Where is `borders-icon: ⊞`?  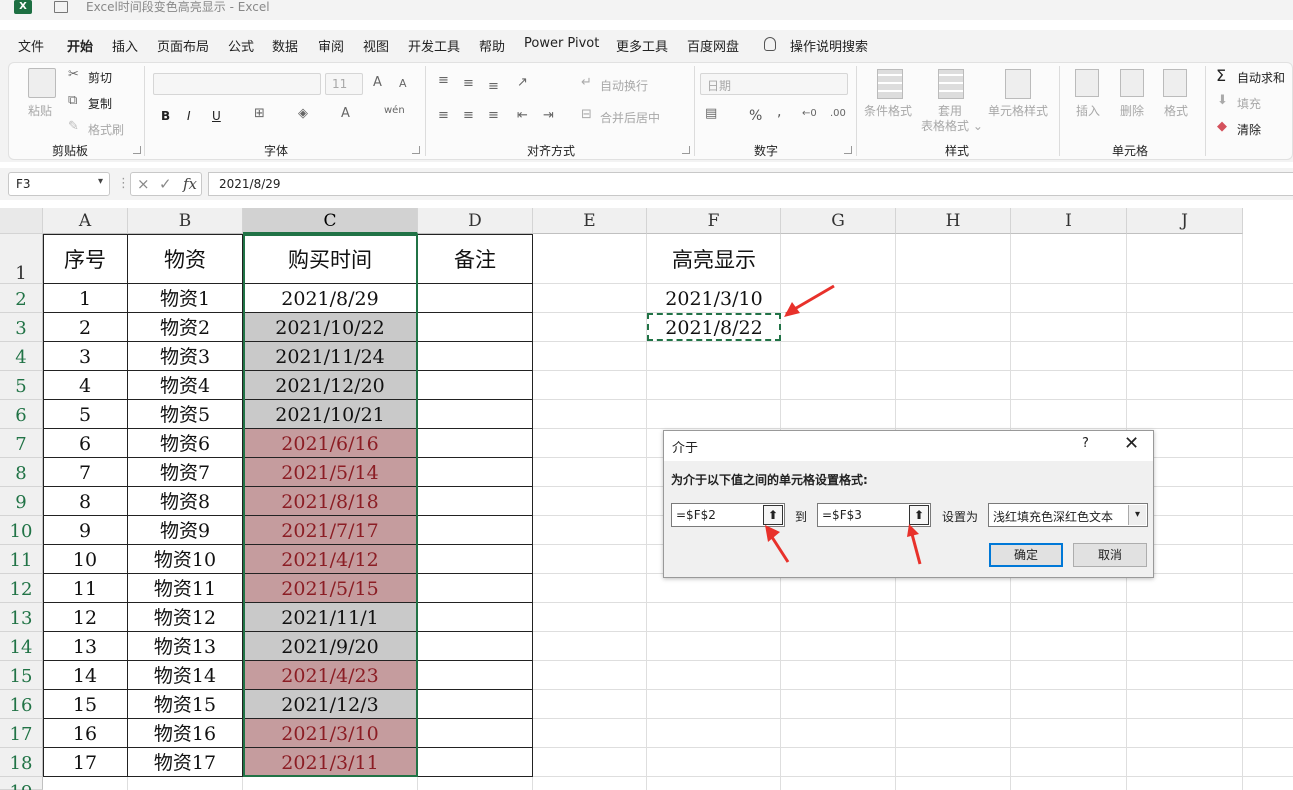 borders-icon: ⊞ is located at coordinates (259, 113).